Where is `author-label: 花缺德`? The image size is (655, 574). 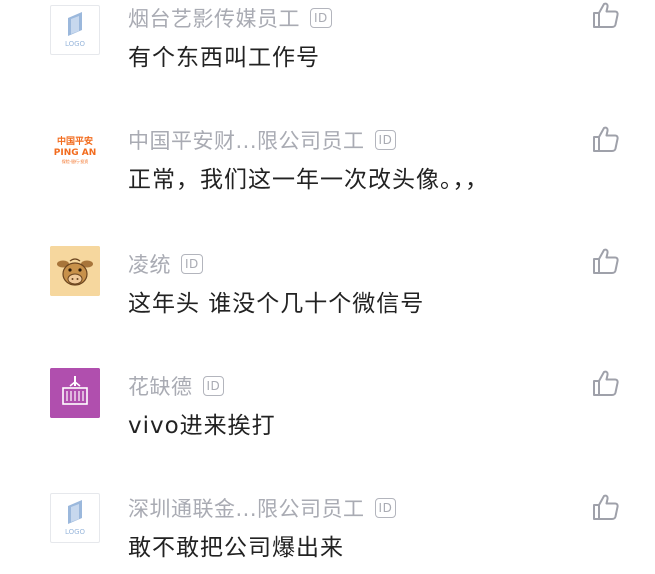
author-label: 花缺德 is located at coordinates (160, 387).